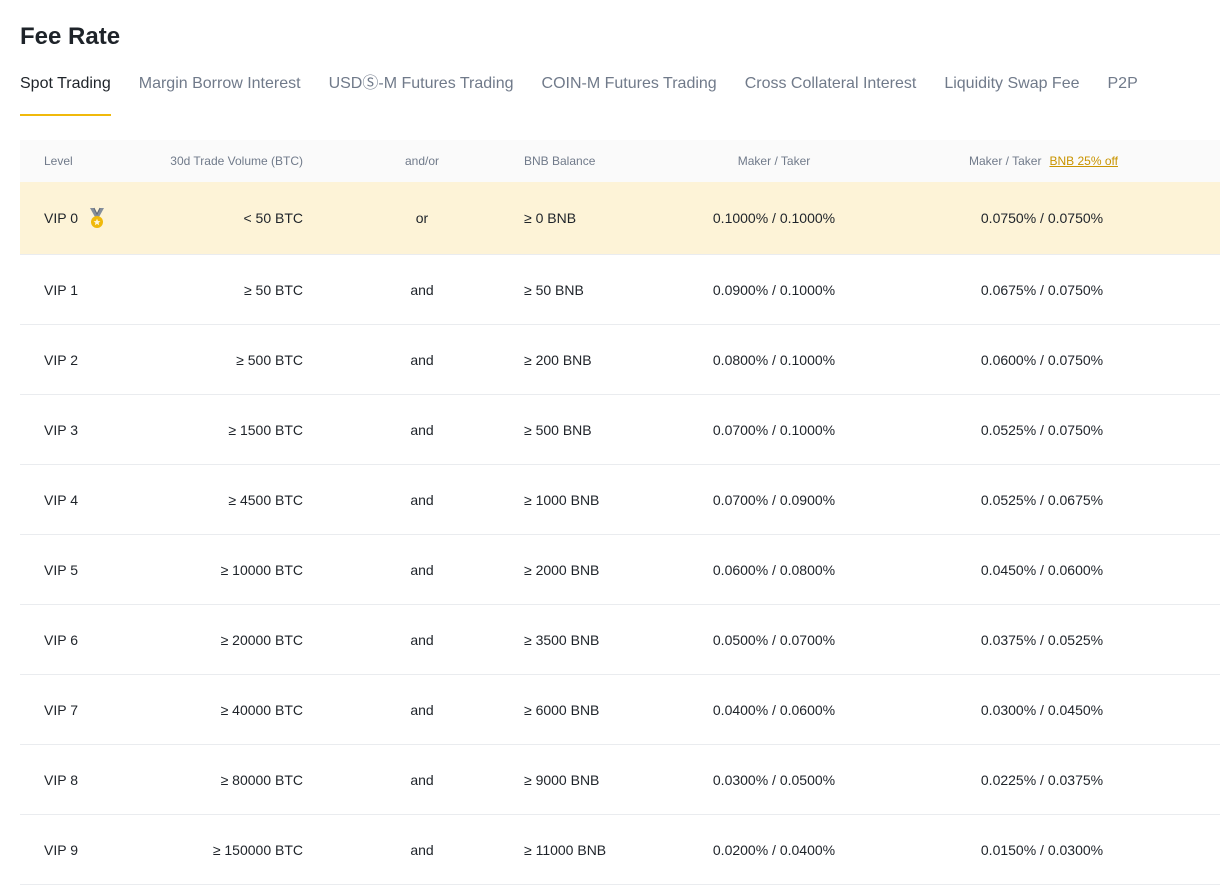 Image resolution: width=1220 pixels, height=892 pixels. What do you see at coordinates (58, 161) in the screenshot?
I see `header-level: Level` at bounding box center [58, 161].